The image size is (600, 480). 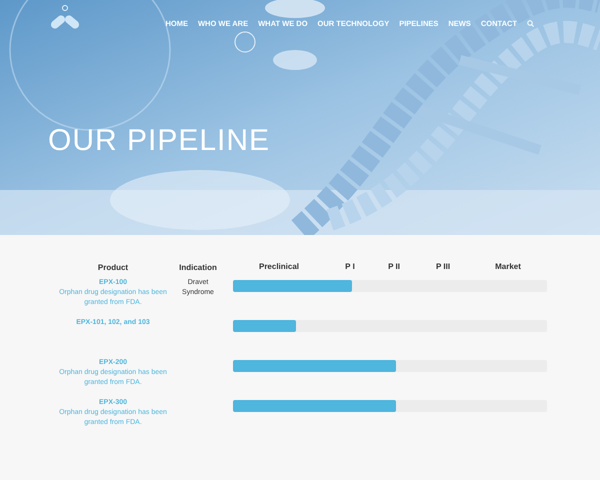 What do you see at coordinates (530, 24) in the screenshot?
I see `search-icon` at bounding box center [530, 24].